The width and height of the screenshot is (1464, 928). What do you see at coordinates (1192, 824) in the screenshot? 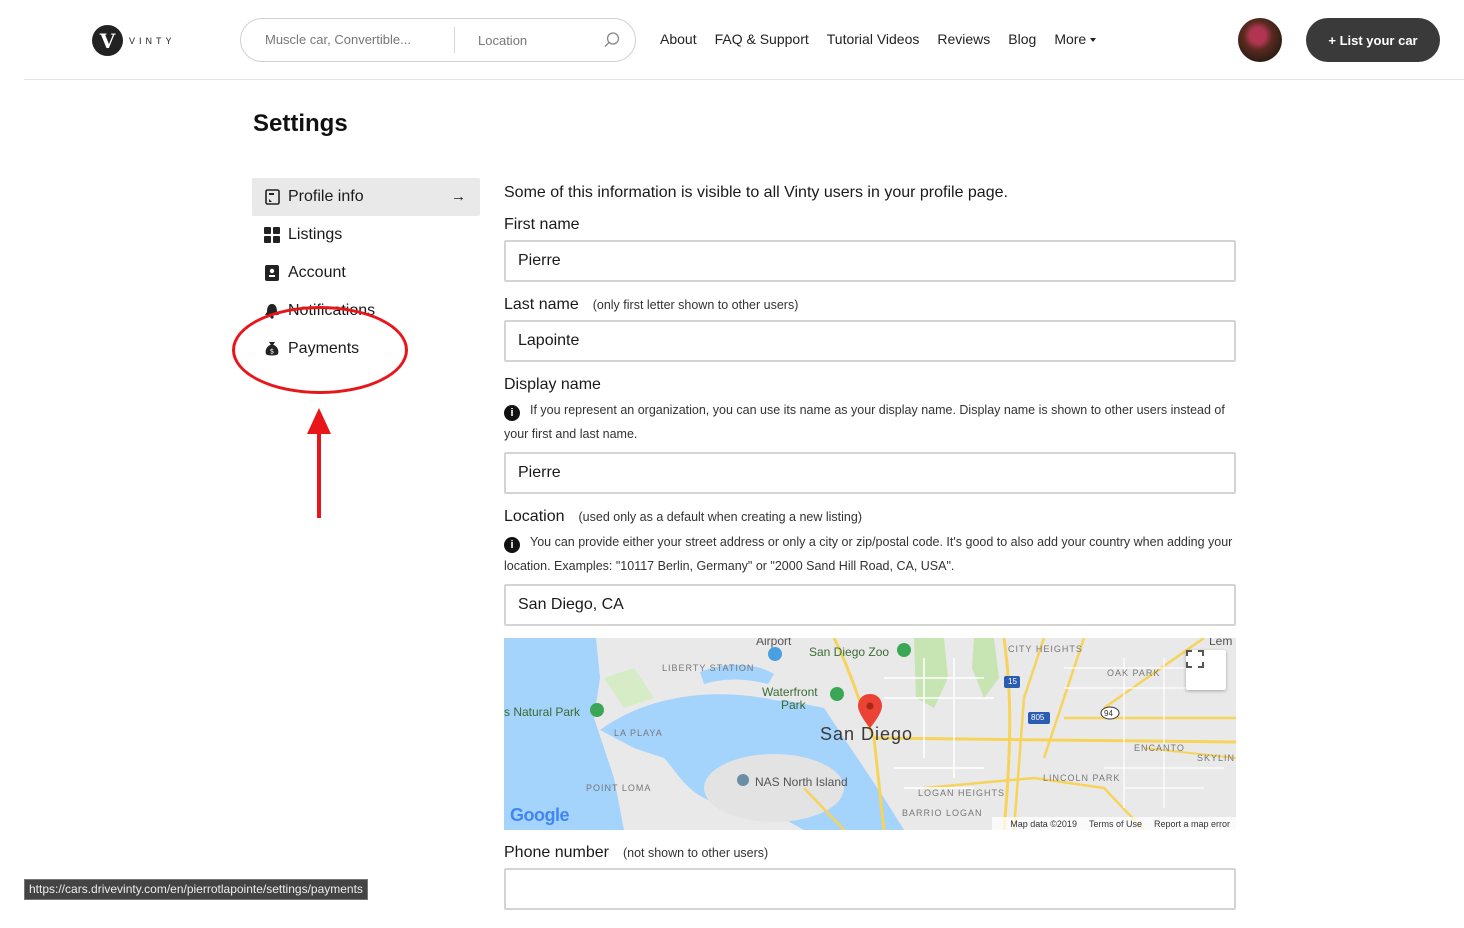
I see `map-report-link: Report a map error` at bounding box center [1192, 824].